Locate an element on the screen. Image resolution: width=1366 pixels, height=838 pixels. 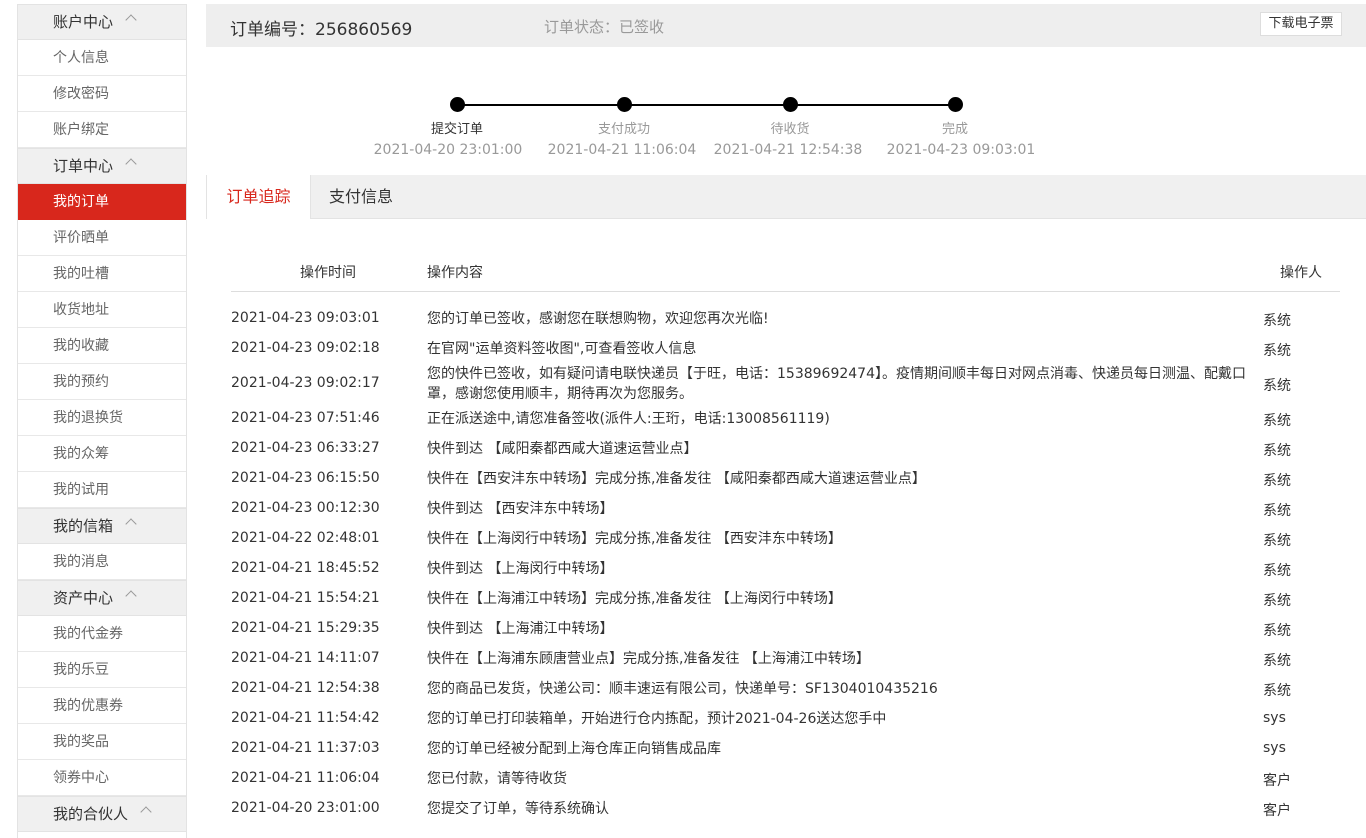
progress-step-time: 2021-04-23 09:03:01 is located at coordinates (961, 150).